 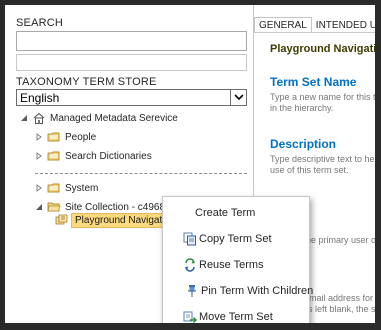 What do you see at coordinates (131, 97) in the screenshot?
I see `language-select: English` at bounding box center [131, 97].